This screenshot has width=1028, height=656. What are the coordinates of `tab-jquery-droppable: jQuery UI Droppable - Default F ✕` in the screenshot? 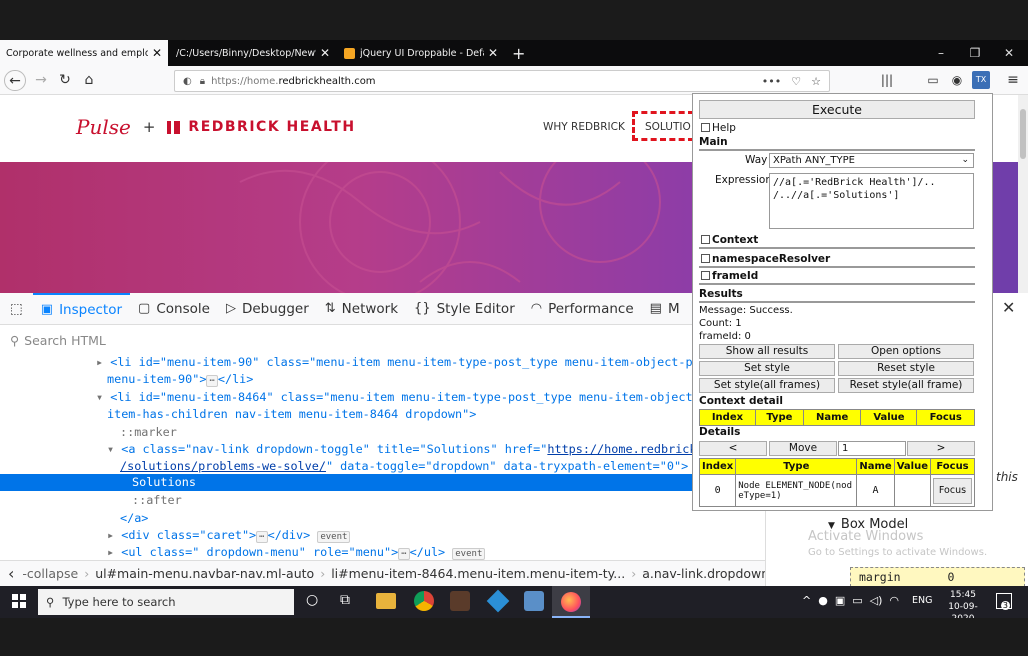 It's located at (421, 53).